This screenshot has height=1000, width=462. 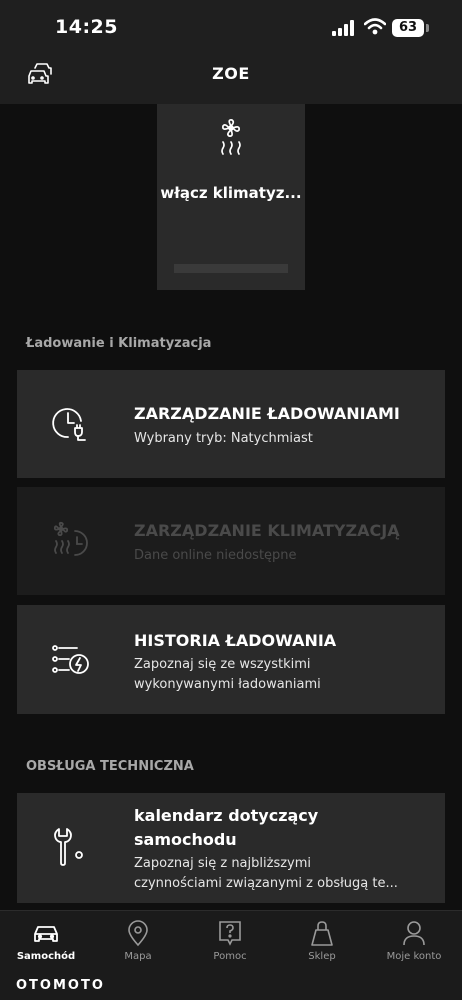 I want to click on card-title: ZARZĄDZANIE ŁADOWANIAMI, so click(x=267, y=413).